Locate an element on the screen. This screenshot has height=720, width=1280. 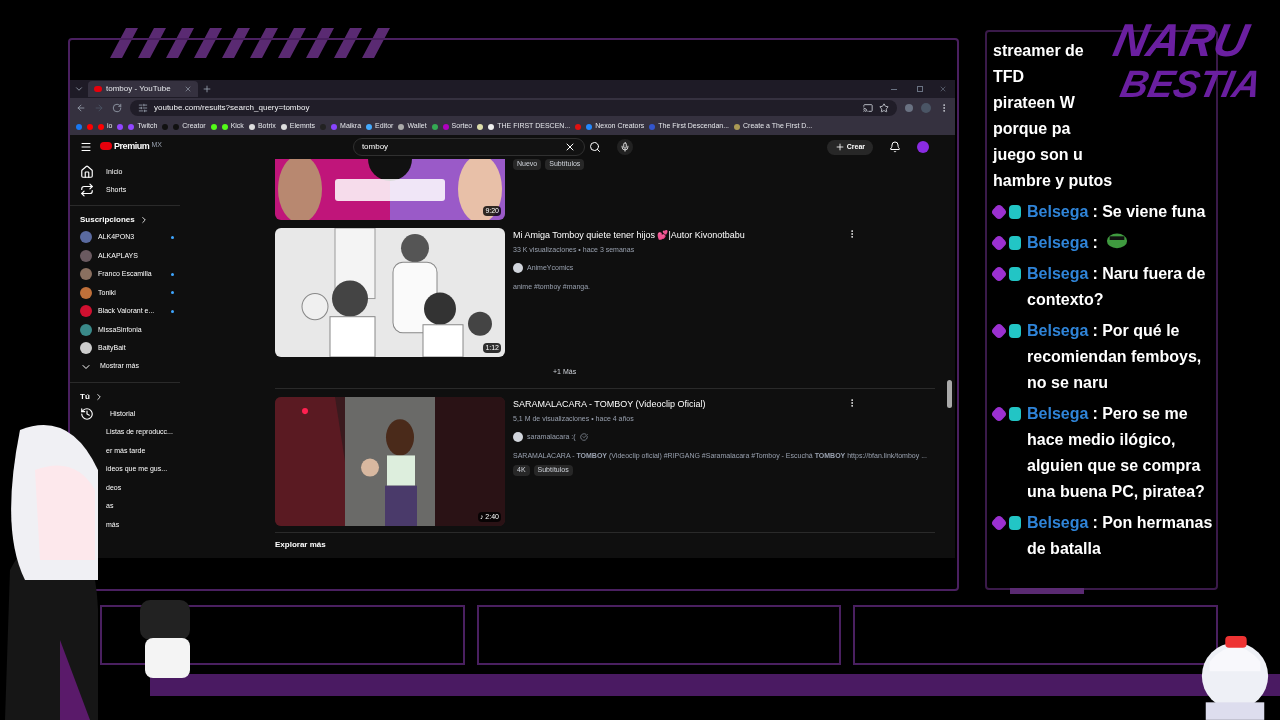
scrollbar is located at coordinates (949, 394).